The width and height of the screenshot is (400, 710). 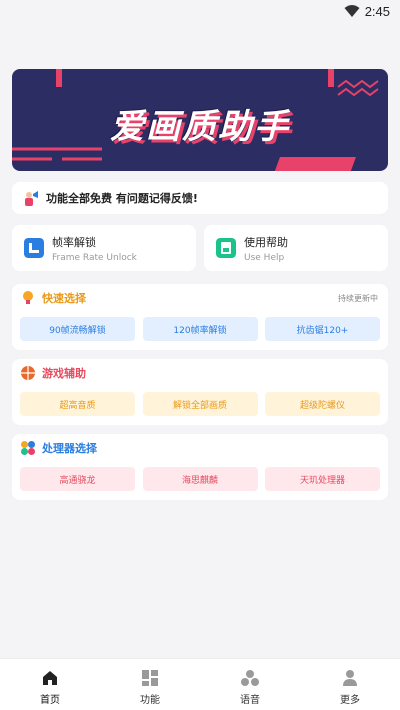 What do you see at coordinates (350, 700) in the screenshot?
I see `nav-label: 更多` at bounding box center [350, 700].